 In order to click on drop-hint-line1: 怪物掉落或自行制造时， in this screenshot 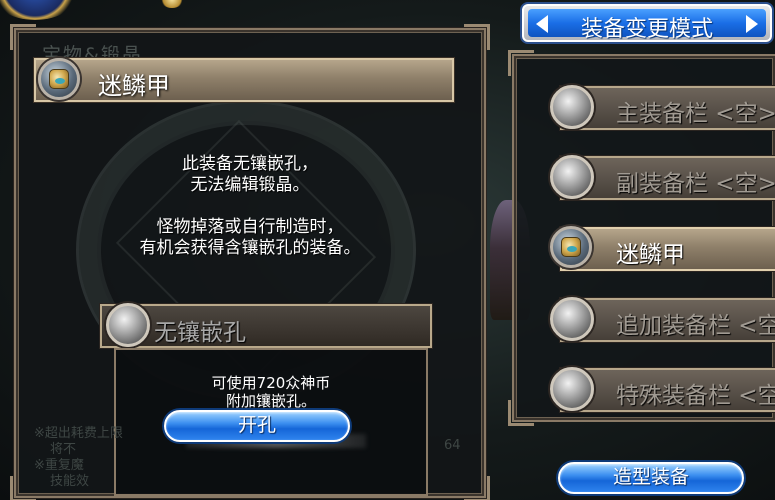, I will do `click(250, 227)`.